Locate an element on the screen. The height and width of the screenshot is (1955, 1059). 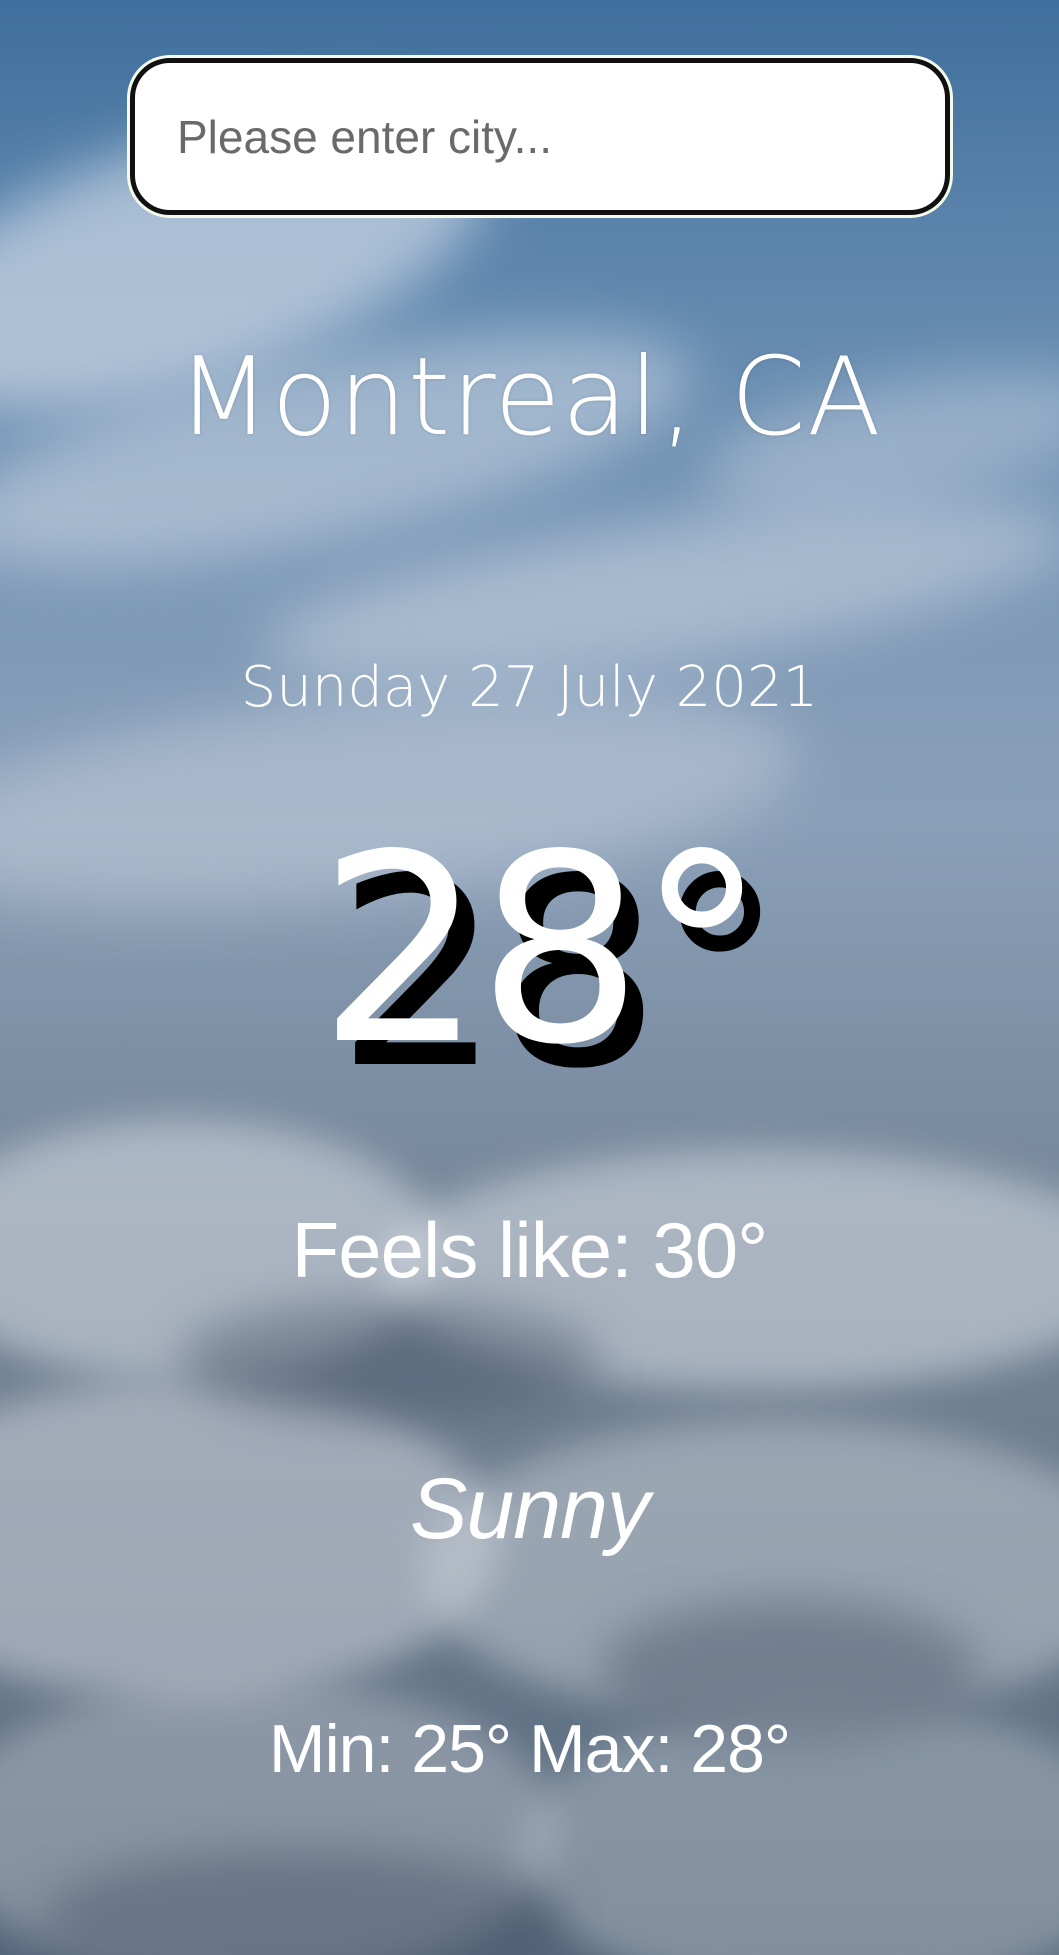
search-box is located at coordinates (540, 136).